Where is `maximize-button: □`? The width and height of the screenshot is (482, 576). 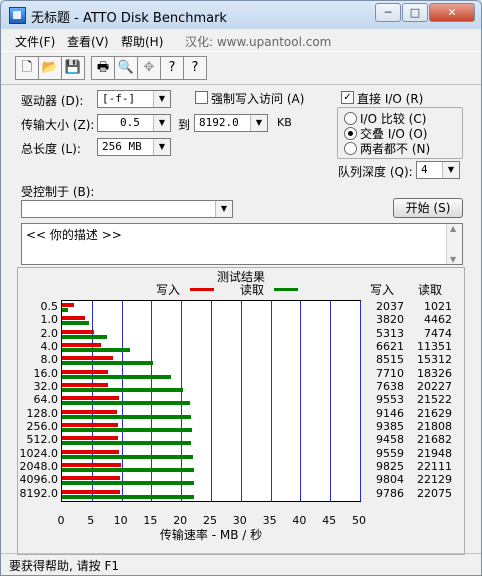 maximize-button: □ is located at coordinates (415, 12).